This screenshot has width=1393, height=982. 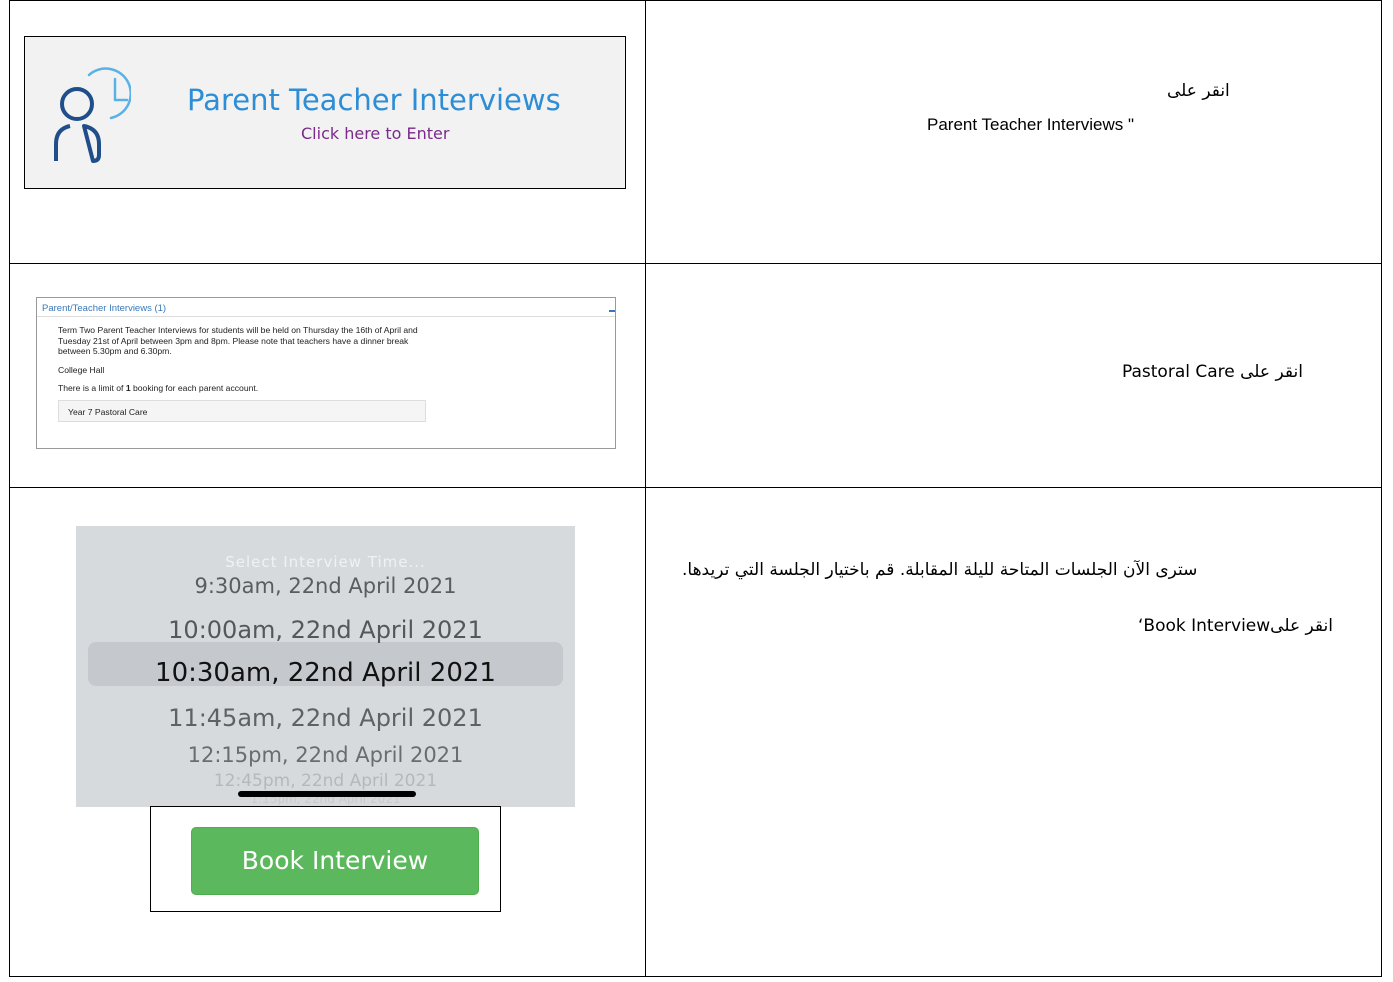 I want to click on card-location: College Hall, so click(x=81, y=369).